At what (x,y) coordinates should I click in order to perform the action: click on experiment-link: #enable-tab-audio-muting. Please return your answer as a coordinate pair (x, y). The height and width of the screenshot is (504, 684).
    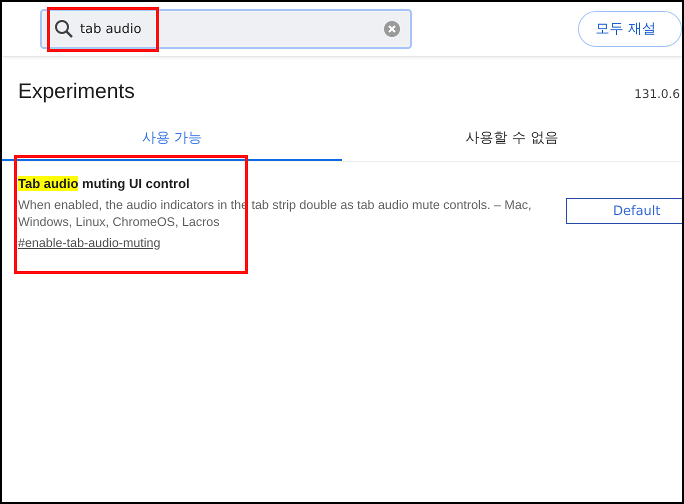
    Looking at the image, I should click on (89, 243).